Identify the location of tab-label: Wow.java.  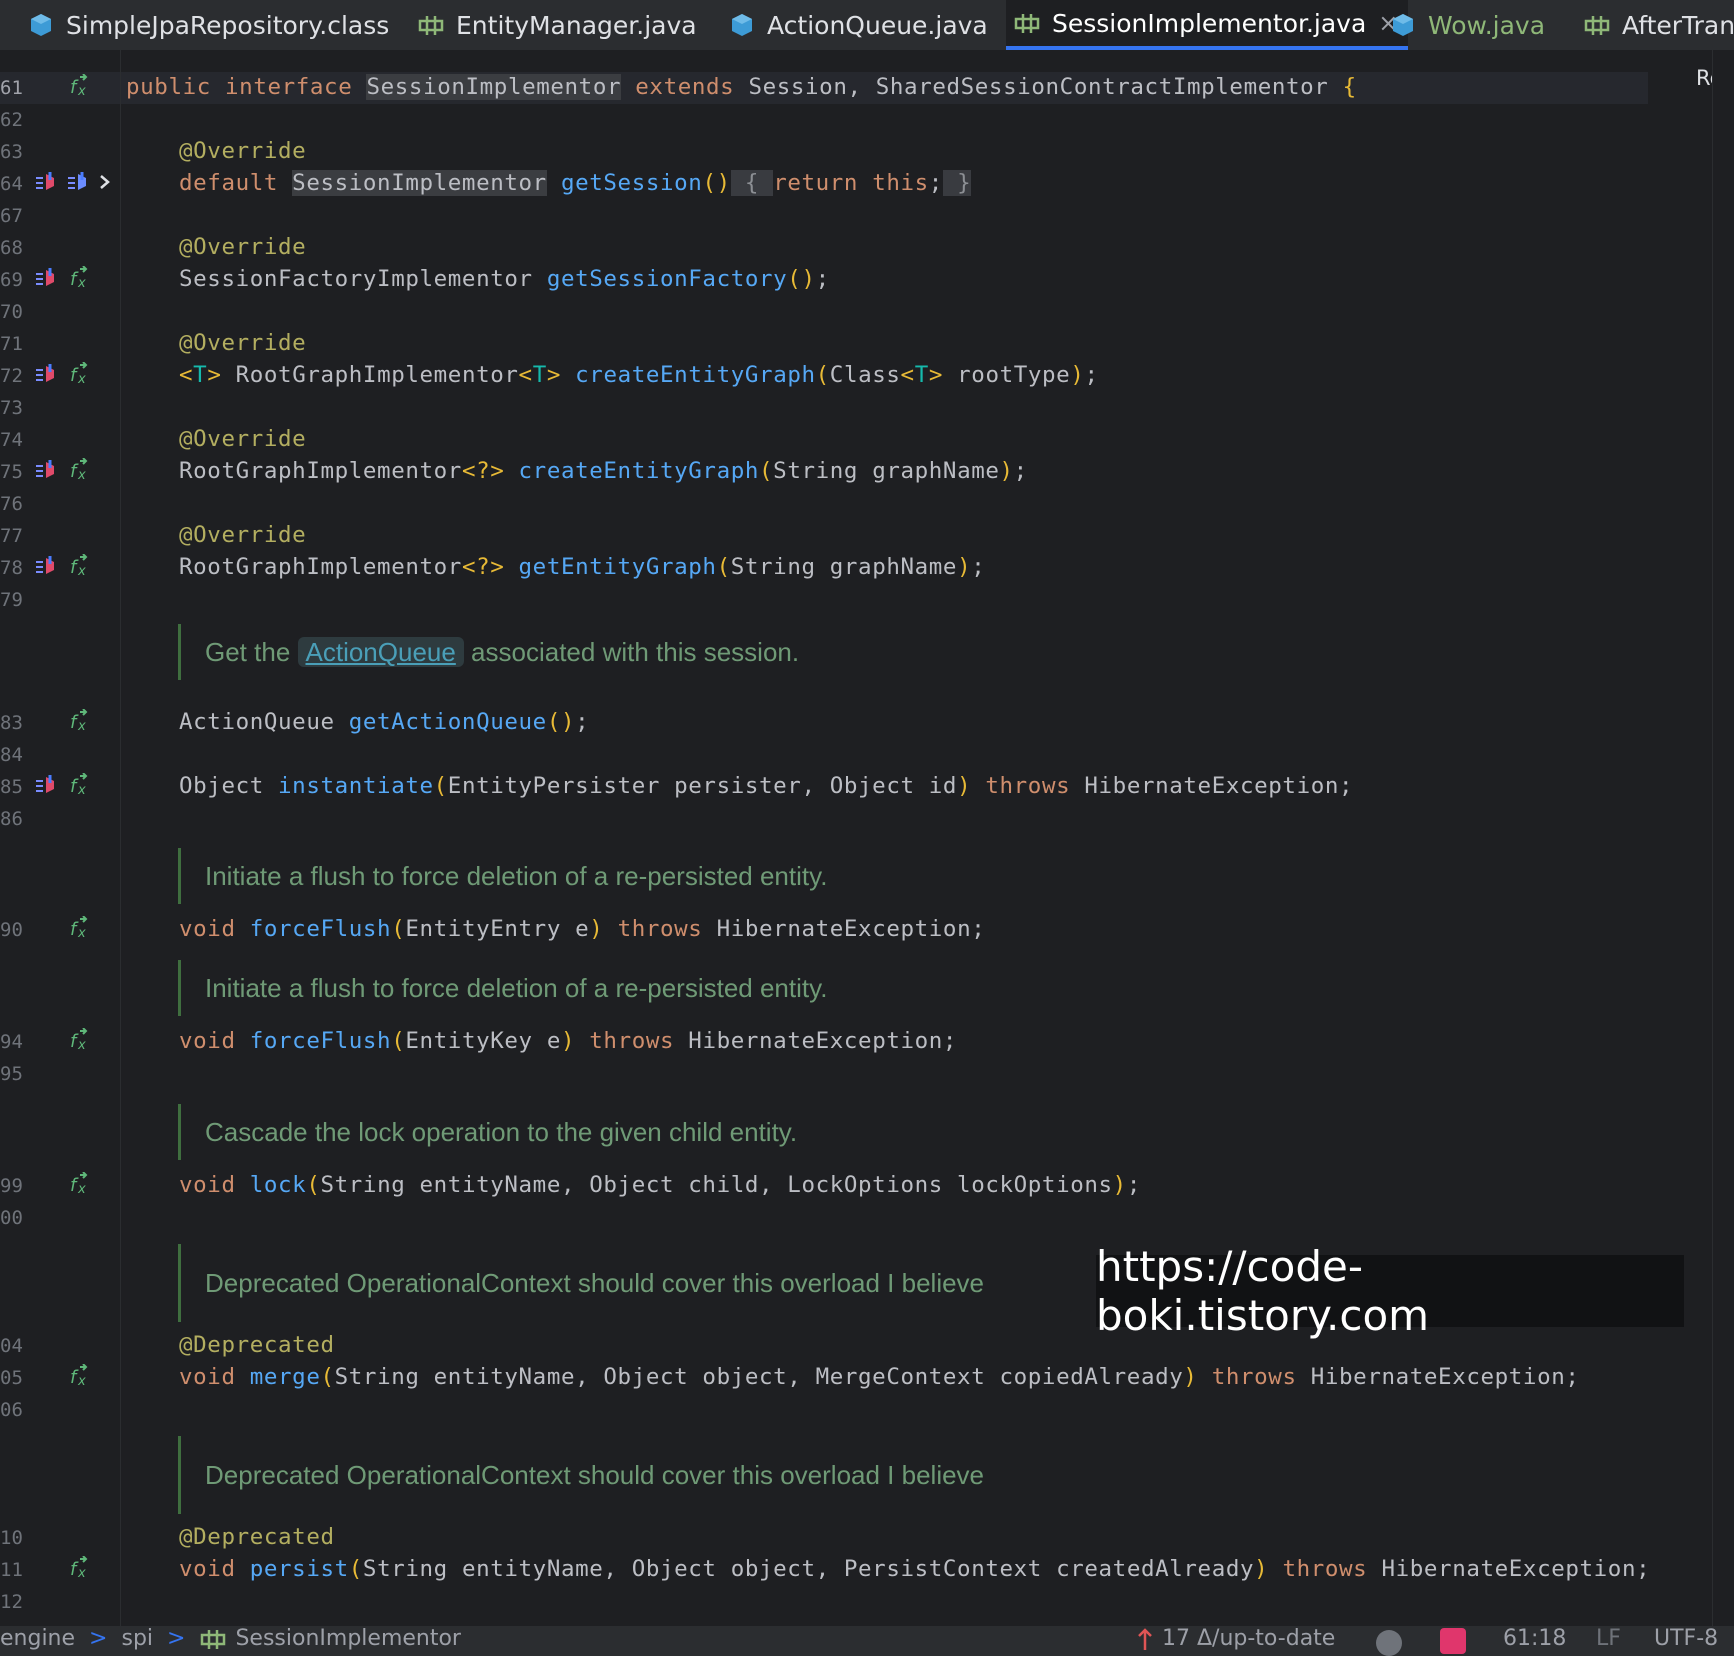
(1487, 25).